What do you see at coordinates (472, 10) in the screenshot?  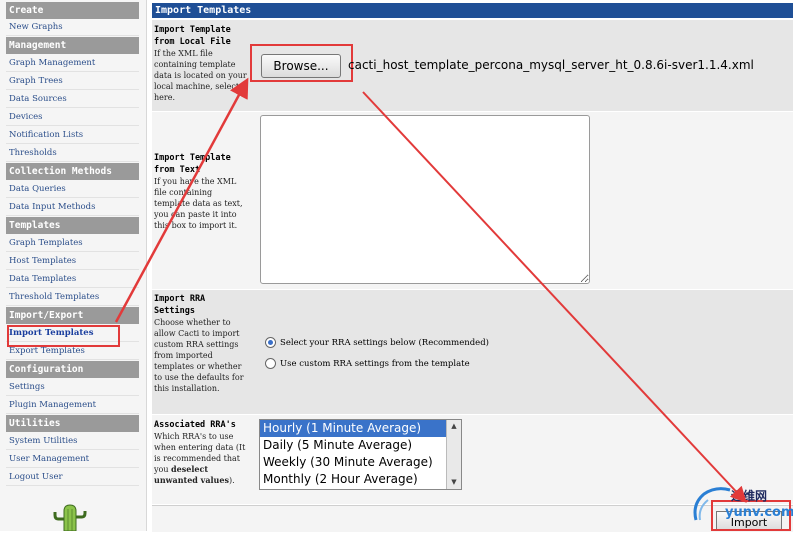 I see `page-title: Import Templates` at bounding box center [472, 10].